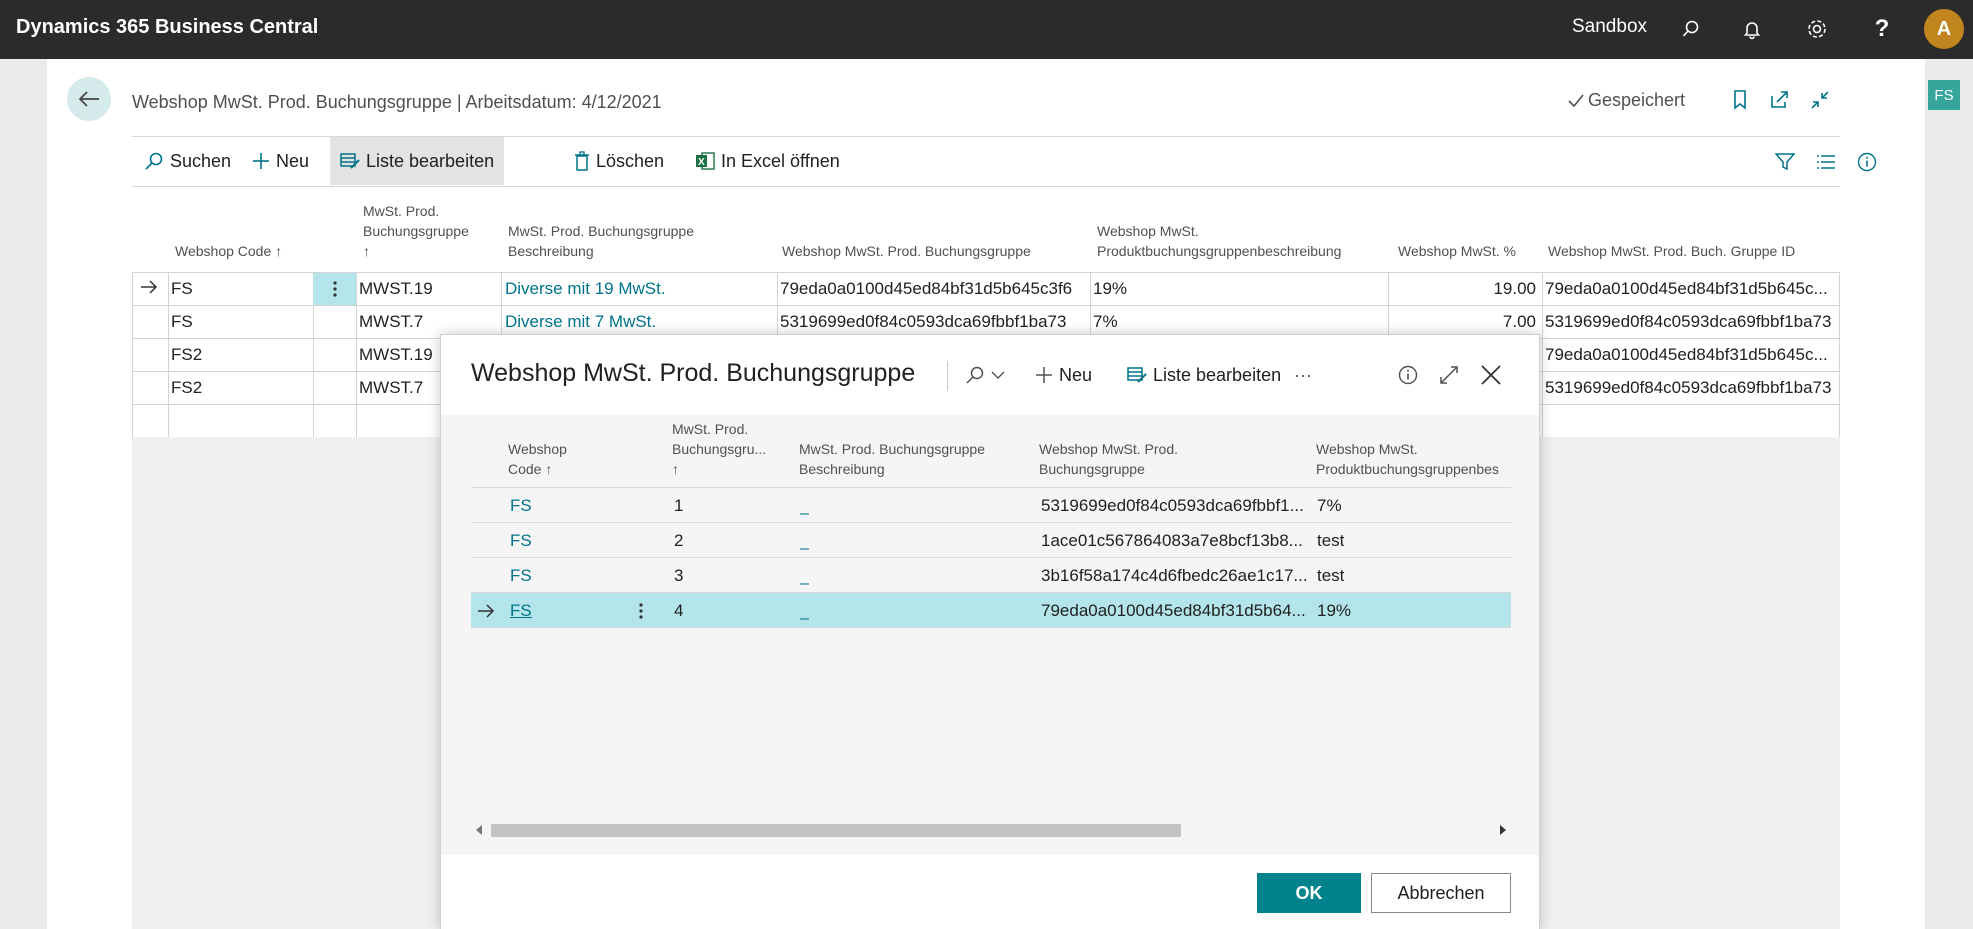 The image size is (1973, 929). Describe the element at coordinates (1944, 29) in the screenshot. I see `avatar: A` at that location.